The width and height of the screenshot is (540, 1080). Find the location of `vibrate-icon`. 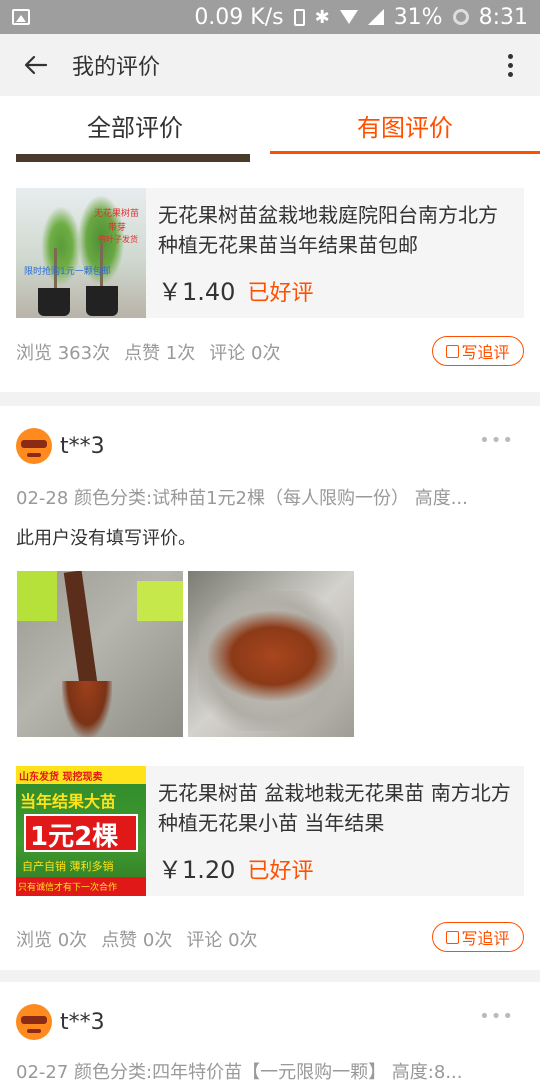

vibrate-icon is located at coordinates (299, 17).